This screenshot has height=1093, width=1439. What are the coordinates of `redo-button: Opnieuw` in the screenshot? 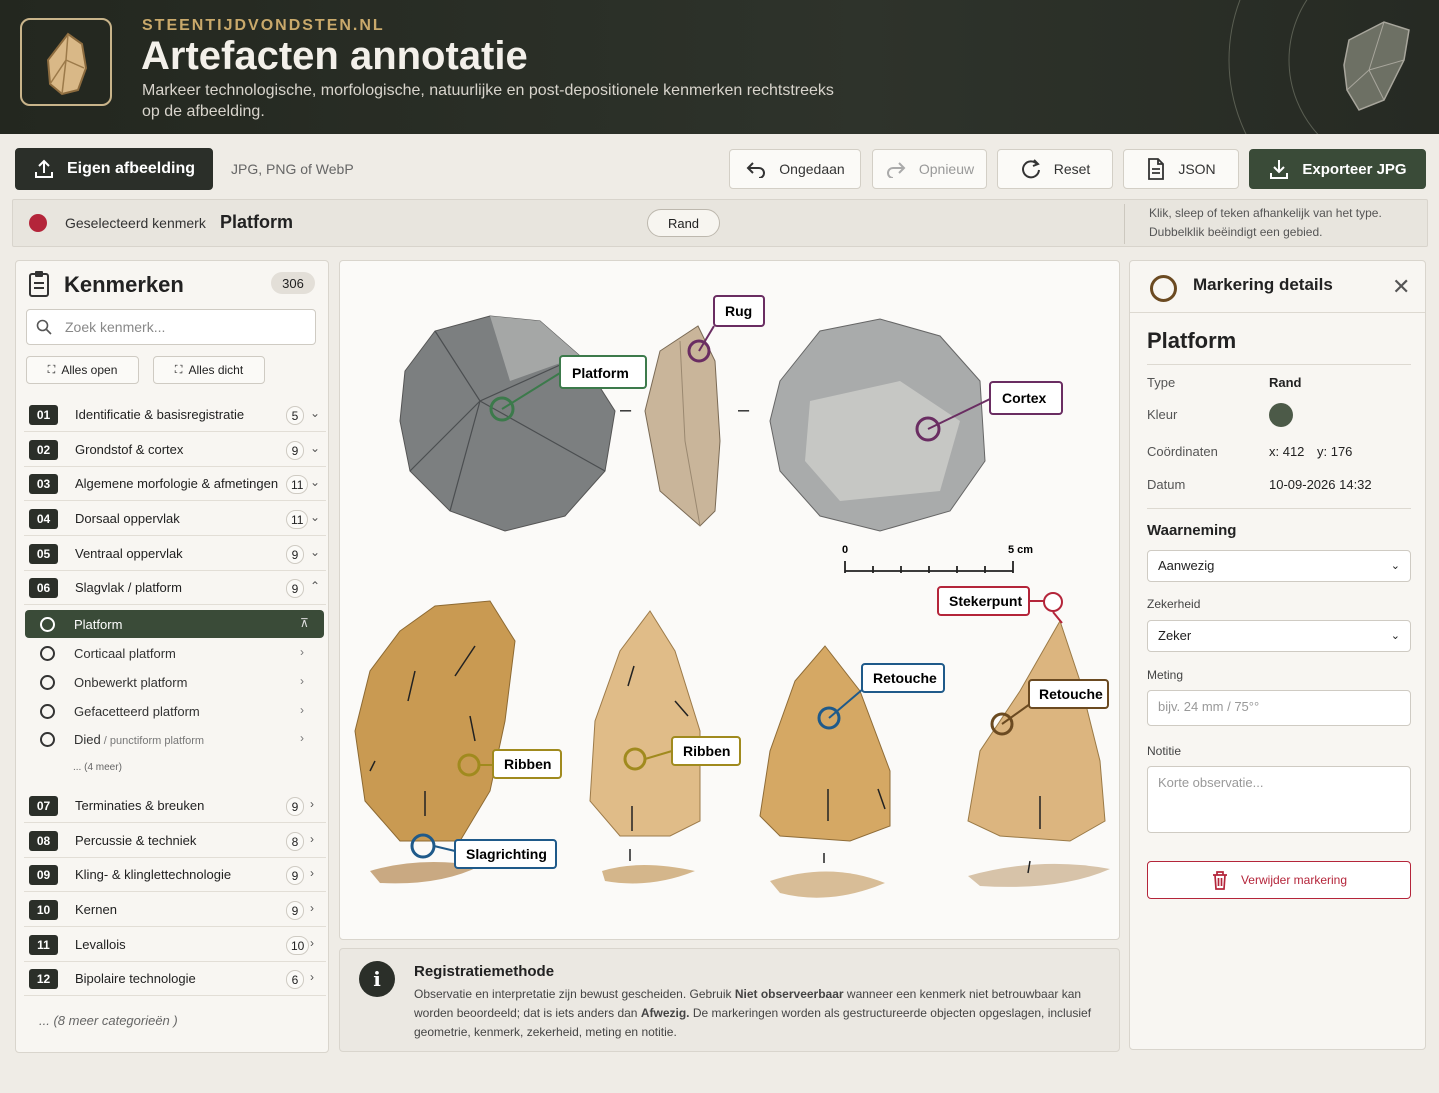 It's located at (929, 169).